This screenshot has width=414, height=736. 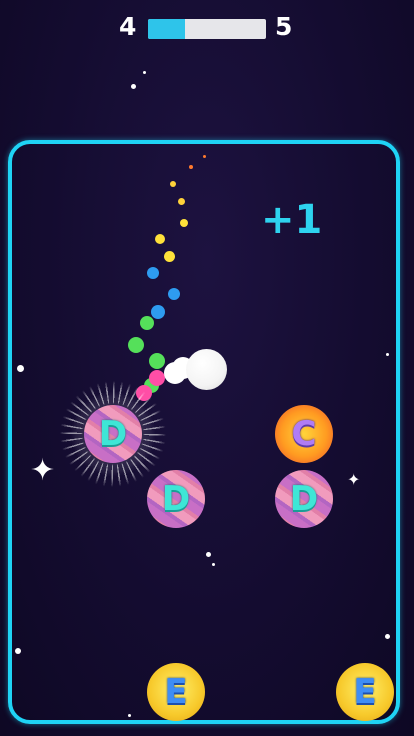 I want to click on level-progress-bar, so click(x=207, y=29).